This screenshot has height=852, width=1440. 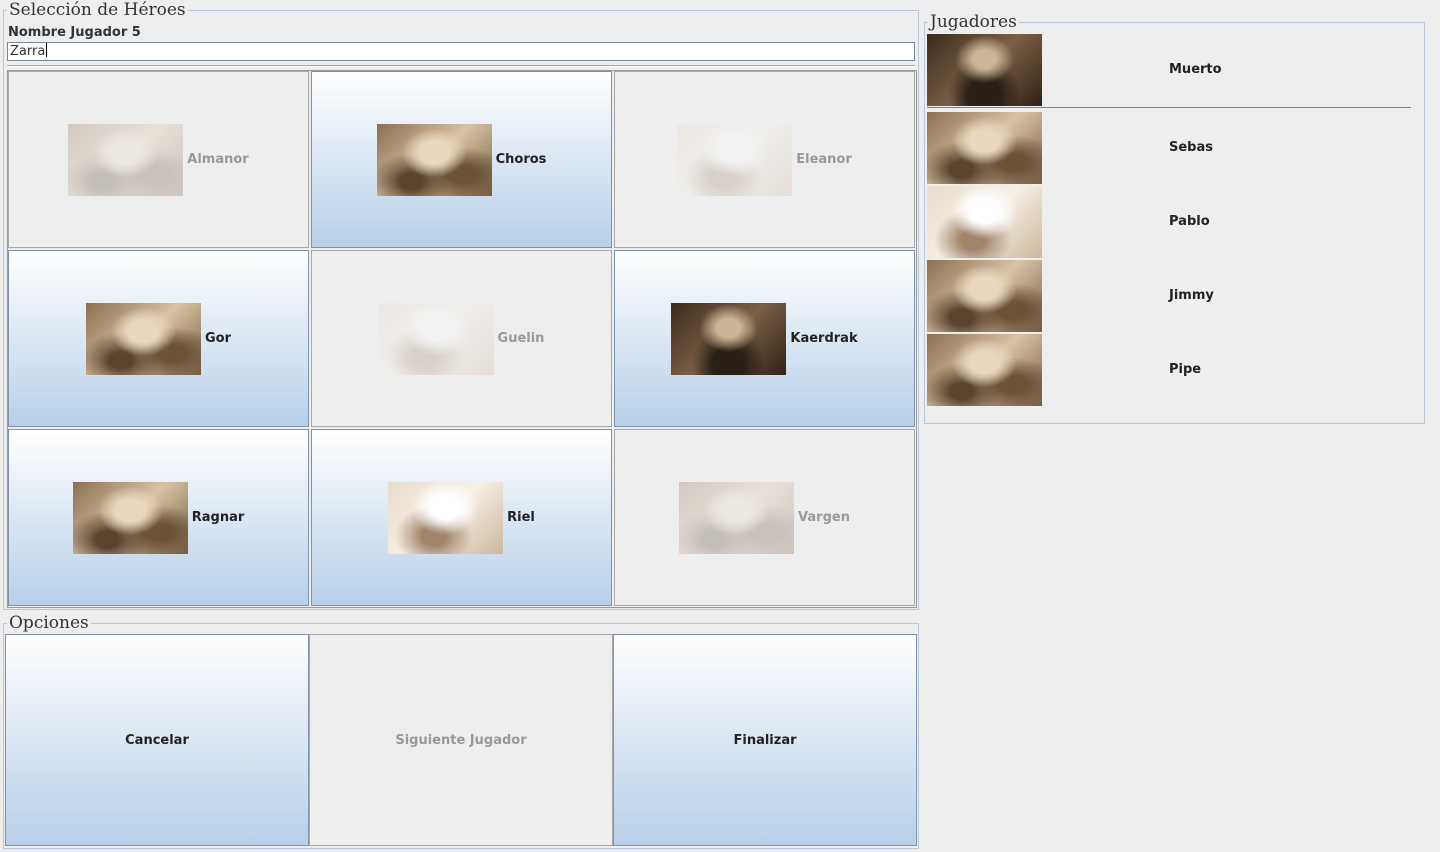 I want to click on choros-portrait-icon, so click(x=434, y=159).